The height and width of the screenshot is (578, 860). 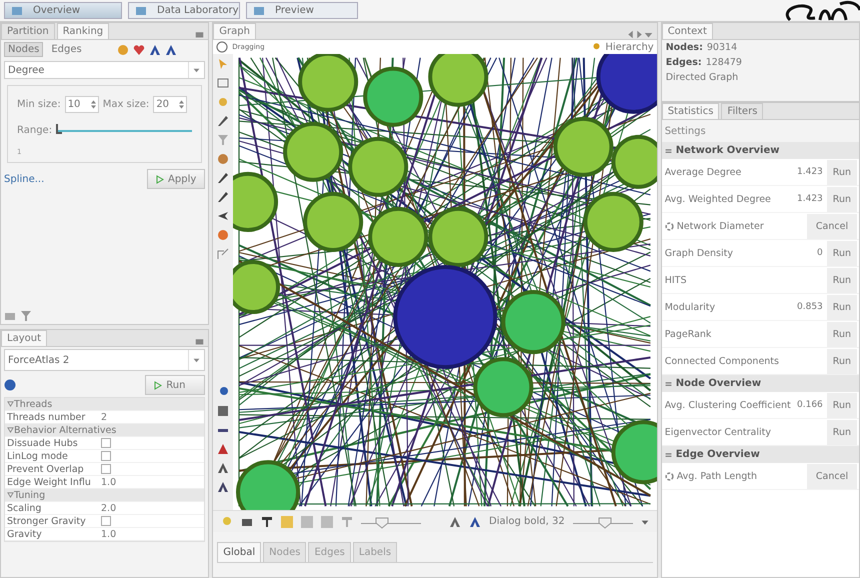 What do you see at coordinates (629, 47) in the screenshot?
I see `hierarchy-button: Hierarchy` at bounding box center [629, 47].